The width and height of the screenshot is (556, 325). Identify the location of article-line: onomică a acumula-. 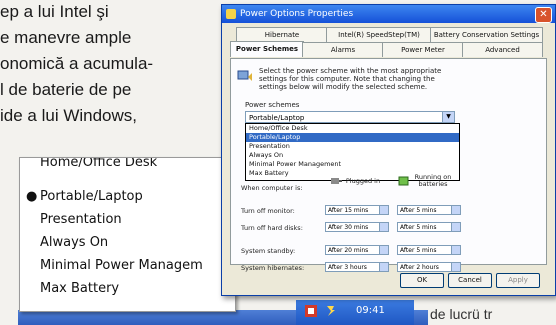
(77, 63).